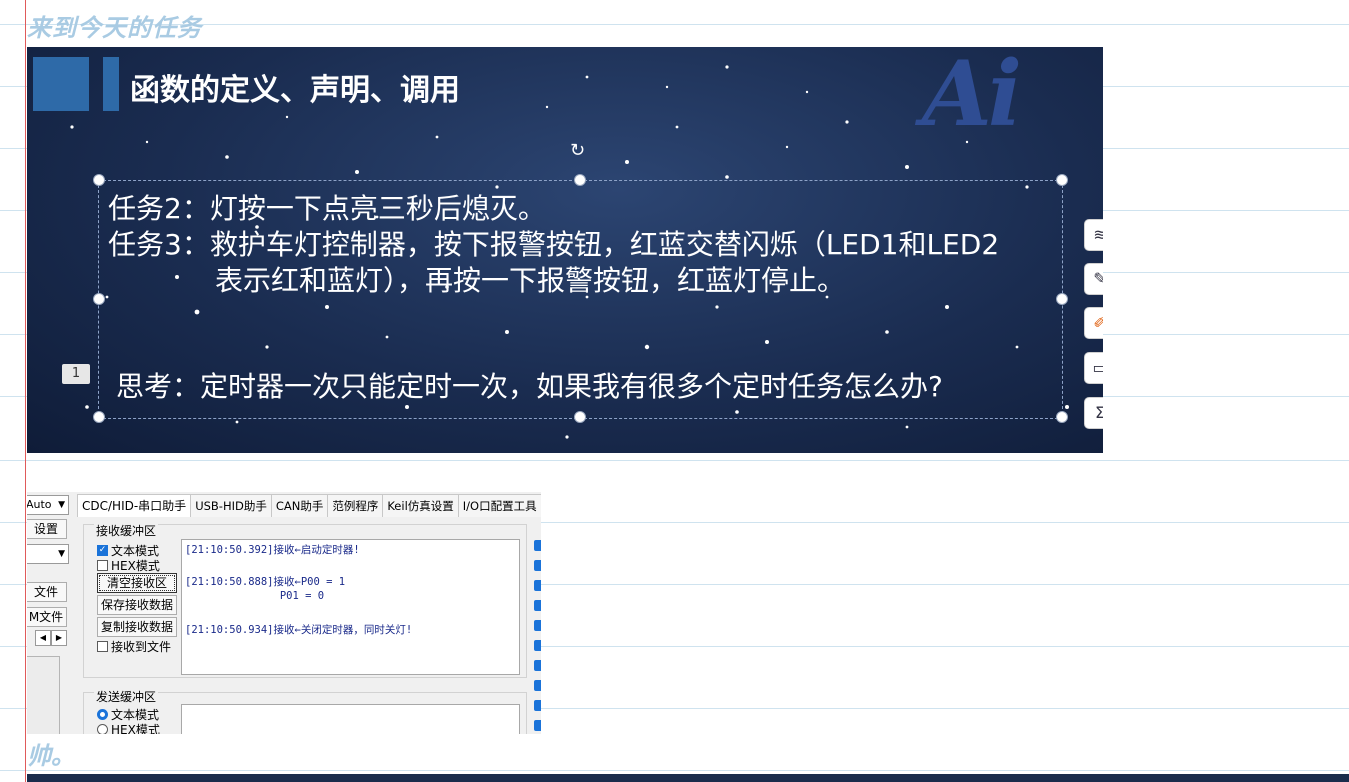 This screenshot has height=782, width=1349. Describe the element at coordinates (126, 696) in the screenshot. I see `send-buffer-label: 发送缓冲区` at that location.